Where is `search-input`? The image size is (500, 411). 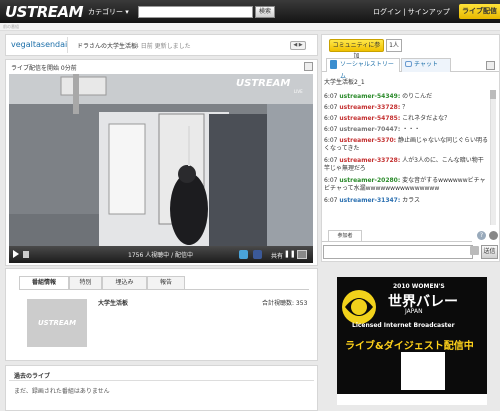
search-input is located at coordinates (195, 12).